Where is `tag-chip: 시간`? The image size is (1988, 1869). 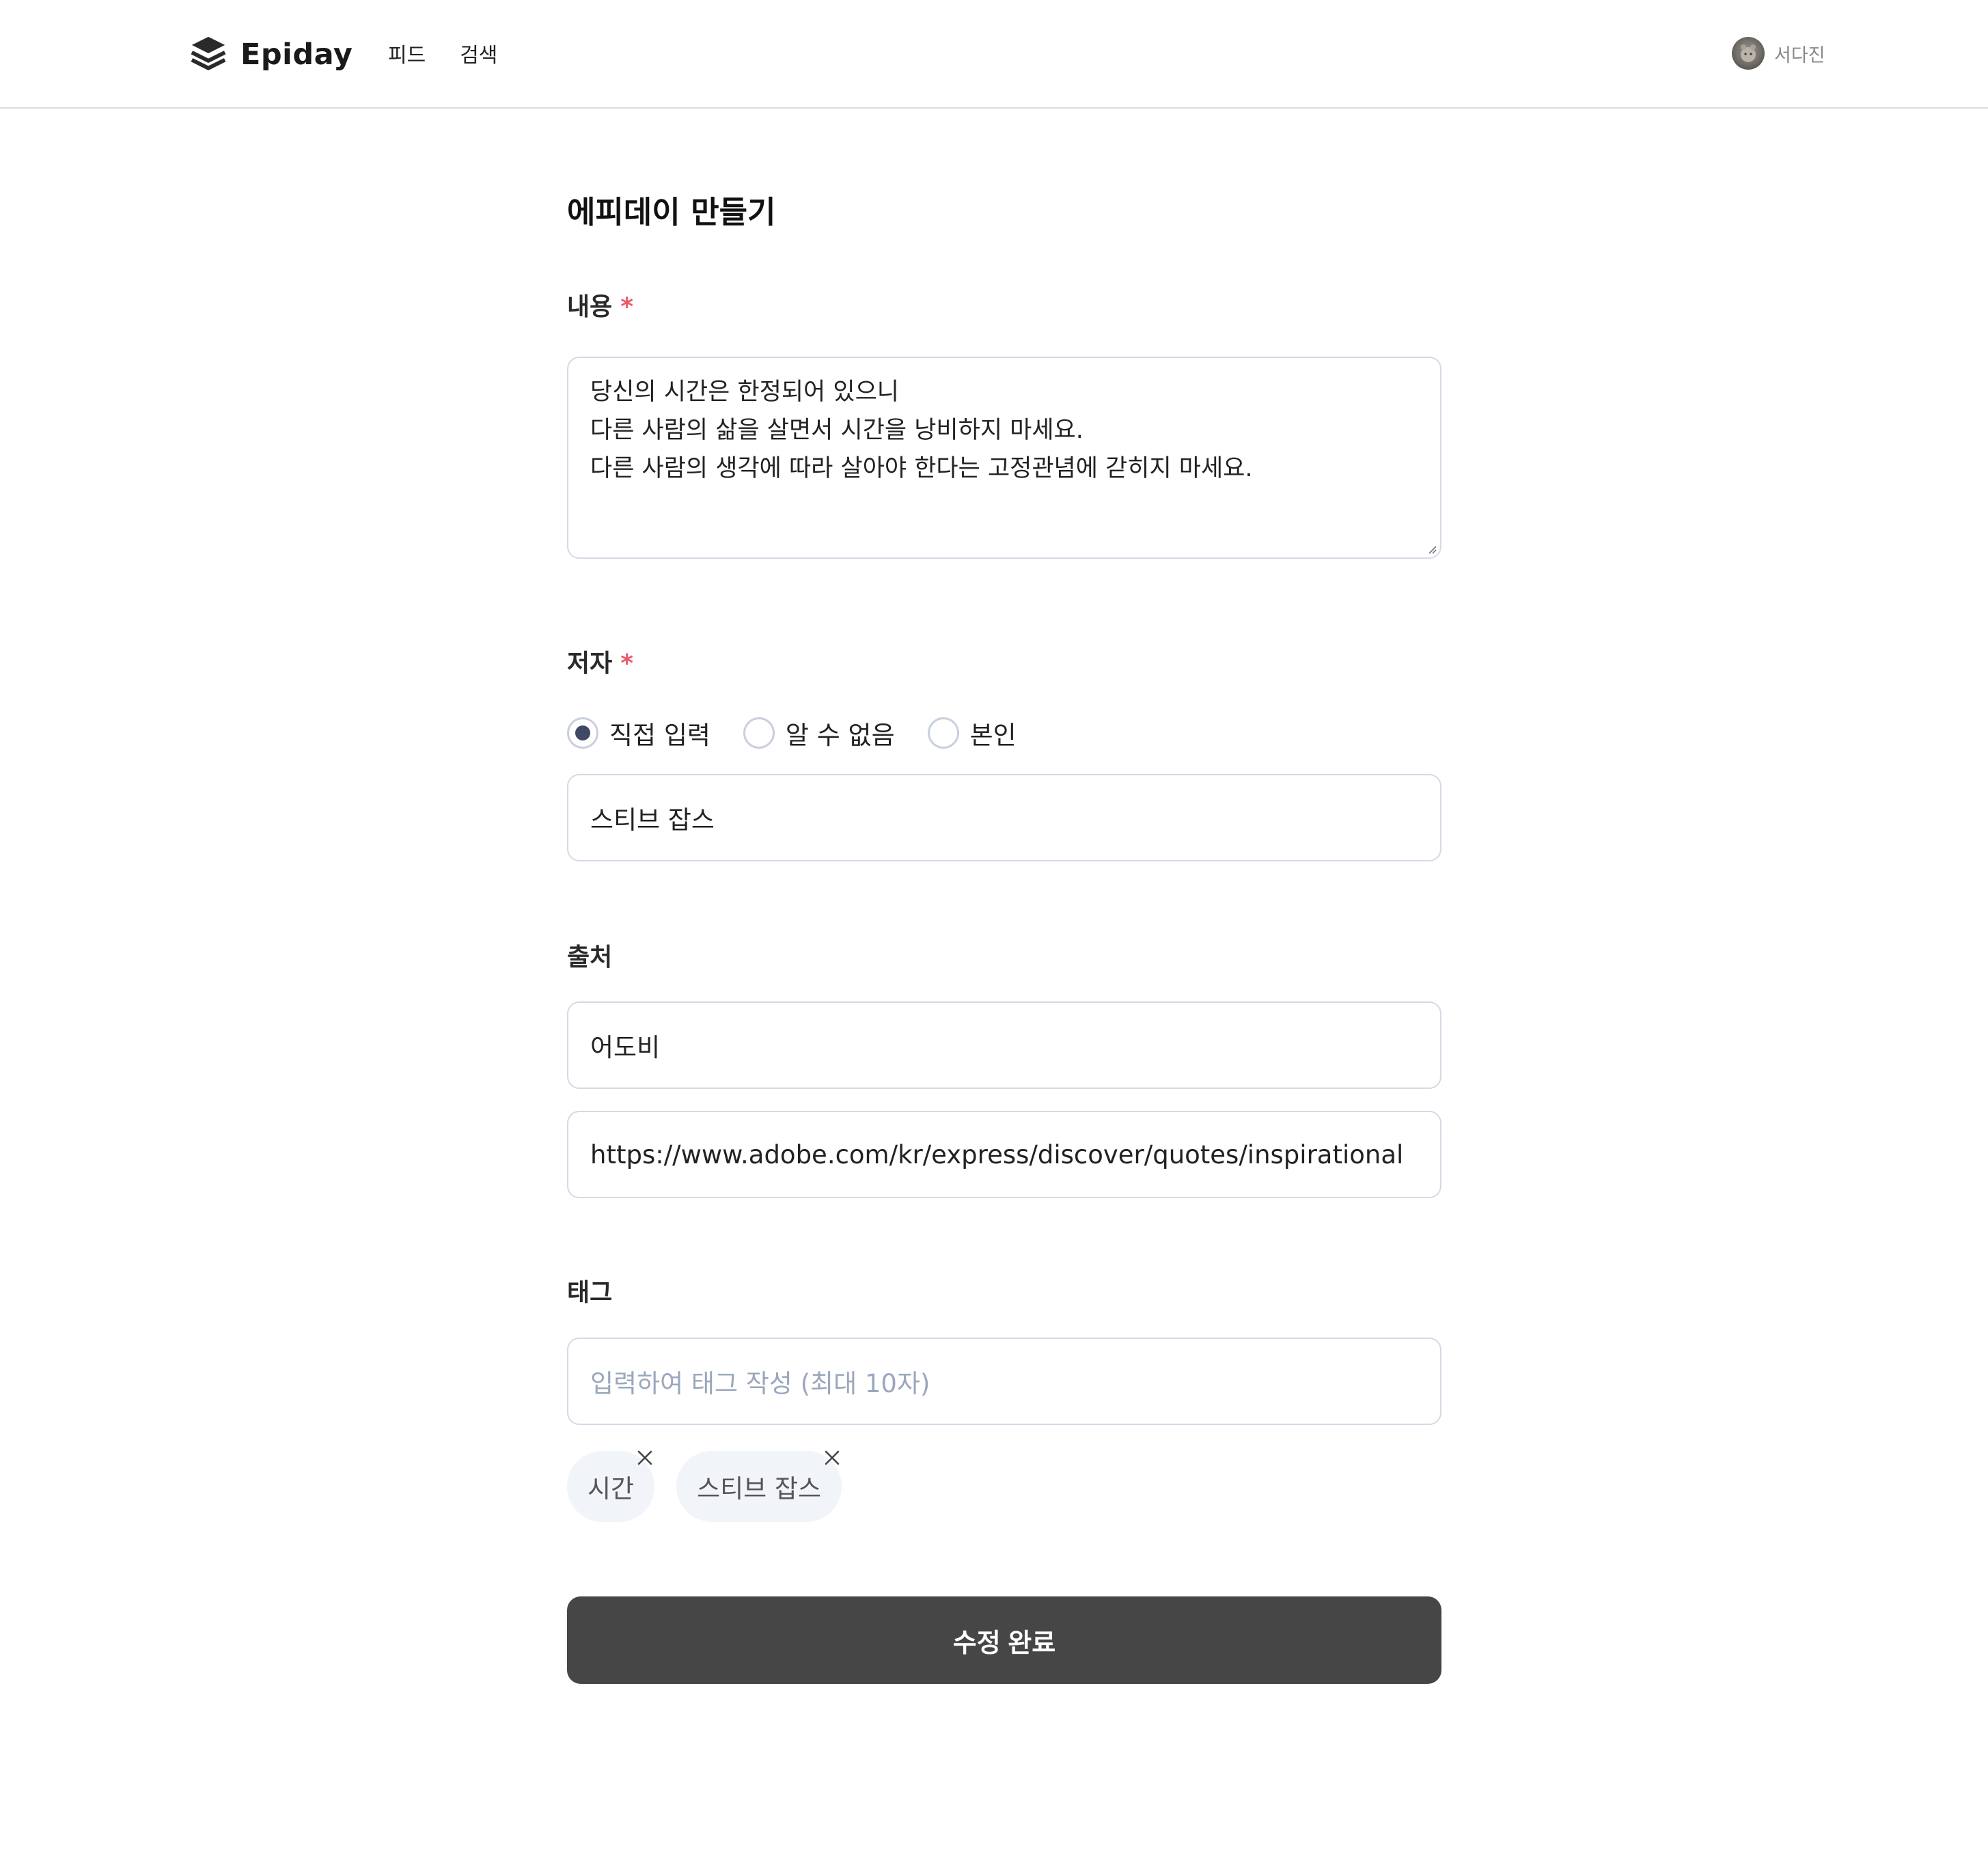
tag-chip: 시간 is located at coordinates (611, 1486).